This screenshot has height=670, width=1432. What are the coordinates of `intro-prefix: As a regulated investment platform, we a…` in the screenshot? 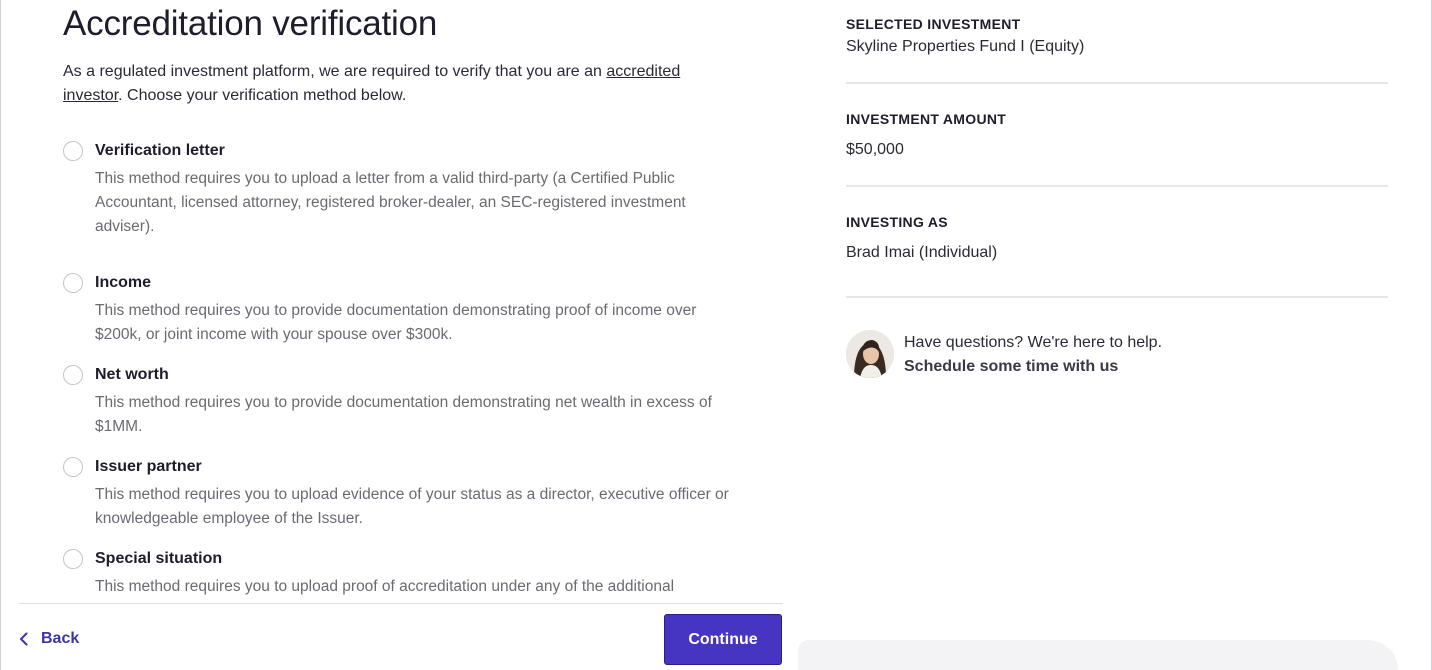 It's located at (335, 71).